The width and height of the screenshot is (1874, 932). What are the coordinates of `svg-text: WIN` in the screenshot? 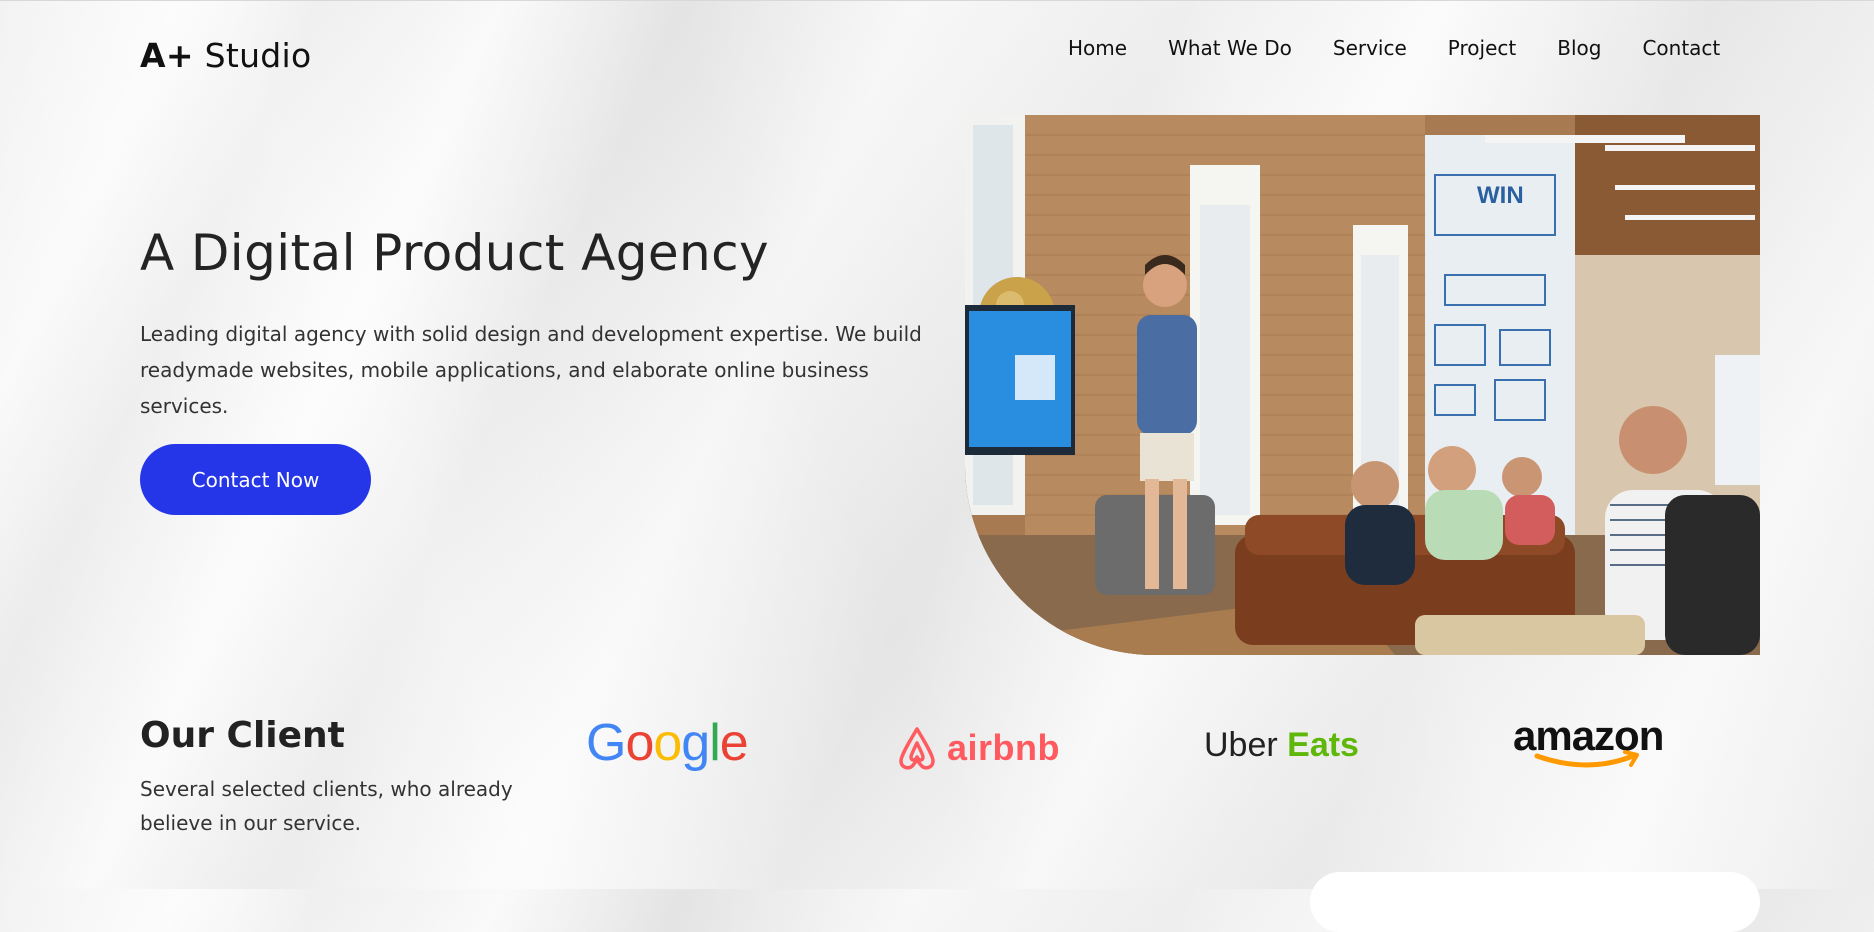 It's located at (1500, 195).